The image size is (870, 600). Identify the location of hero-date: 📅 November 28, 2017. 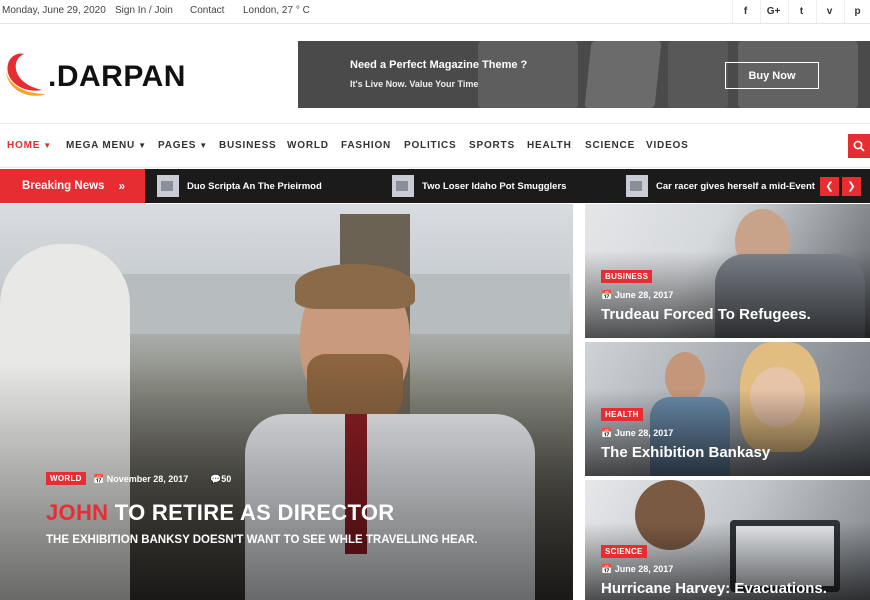
(140, 479).